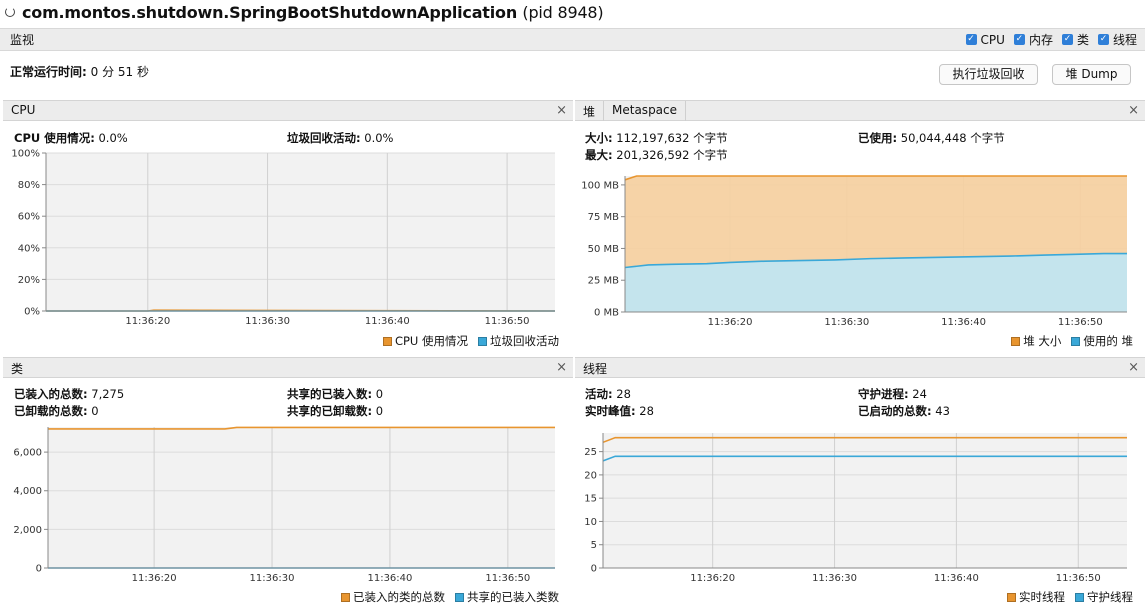 The width and height of the screenshot is (1145, 608). Describe the element at coordinates (23, 110) in the screenshot. I see `cpu-panel-title: CPU` at that location.